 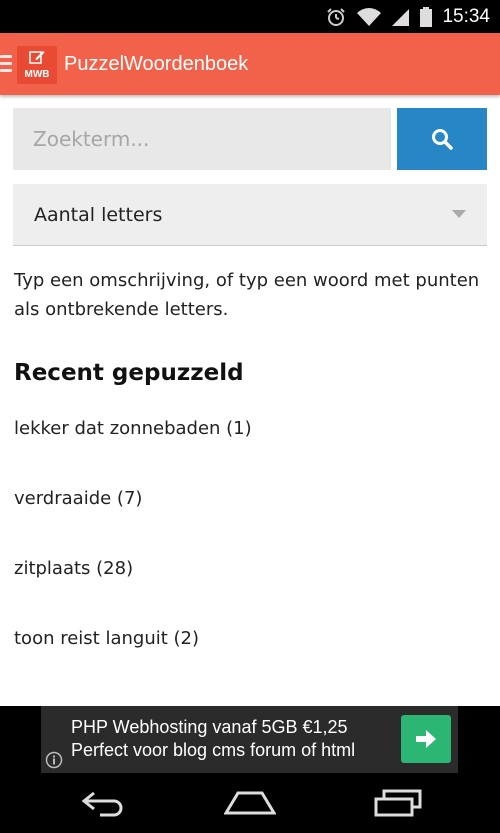 What do you see at coordinates (250, 215) in the screenshot?
I see `letter-count-select: Aantal letters` at bounding box center [250, 215].